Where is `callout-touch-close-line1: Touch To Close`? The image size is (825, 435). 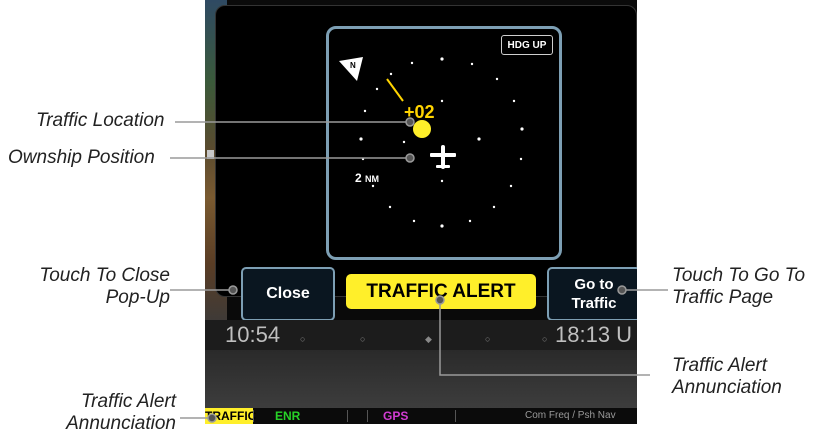 callout-touch-close-line1: Touch To Close is located at coordinates (104, 275).